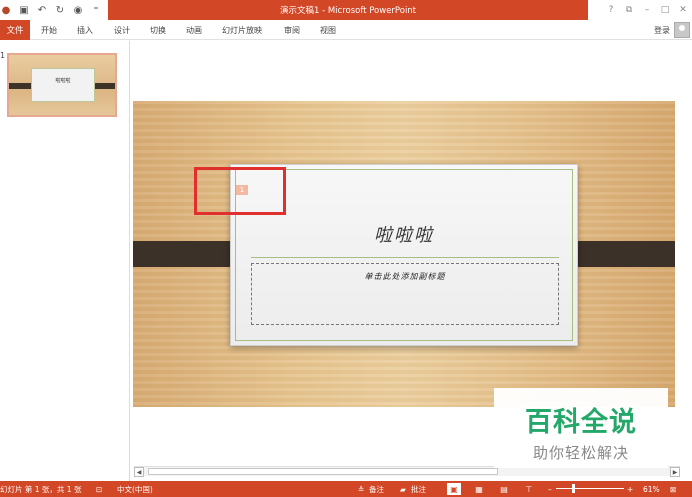 The width and height of the screenshot is (692, 497). Describe the element at coordinates (581, 422) in the screenshot. I see `watermark-brand: 百科全说` at that location.